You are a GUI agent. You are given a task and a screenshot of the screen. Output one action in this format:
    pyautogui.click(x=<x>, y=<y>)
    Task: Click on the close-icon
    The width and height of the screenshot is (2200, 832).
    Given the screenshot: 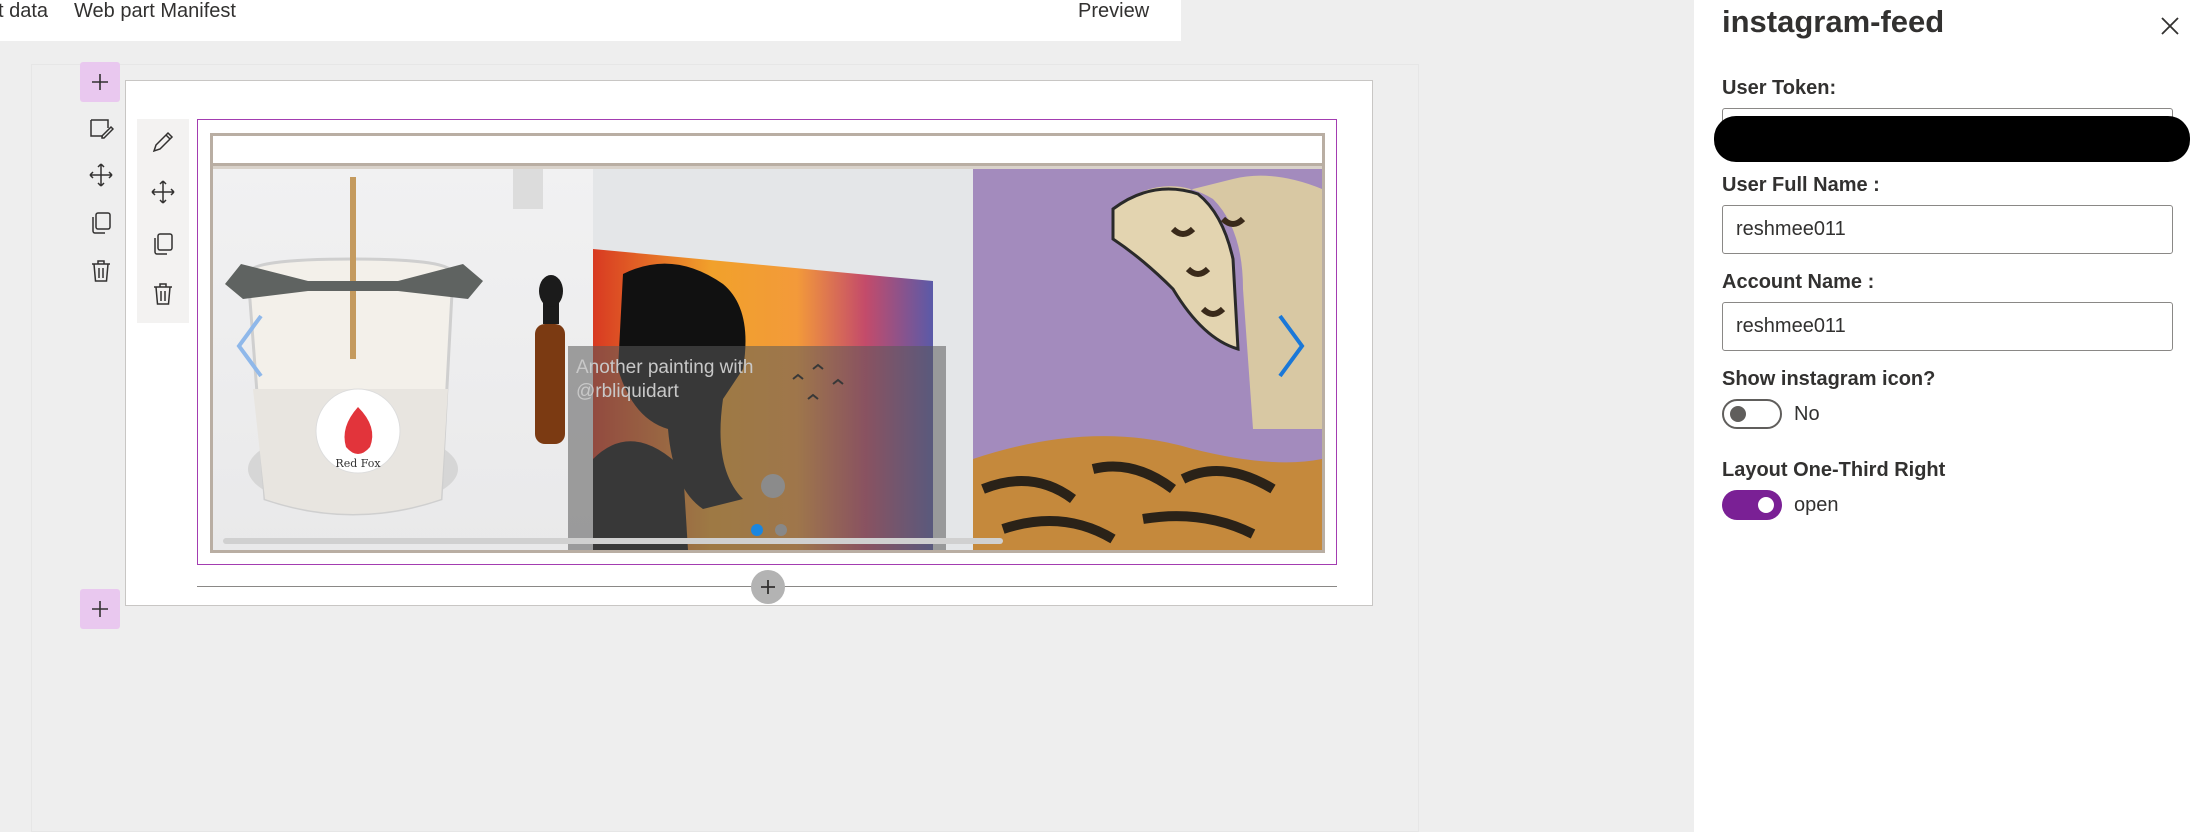 What is the action you would take?
    pyautogui.click(x=2170, y=26)
    